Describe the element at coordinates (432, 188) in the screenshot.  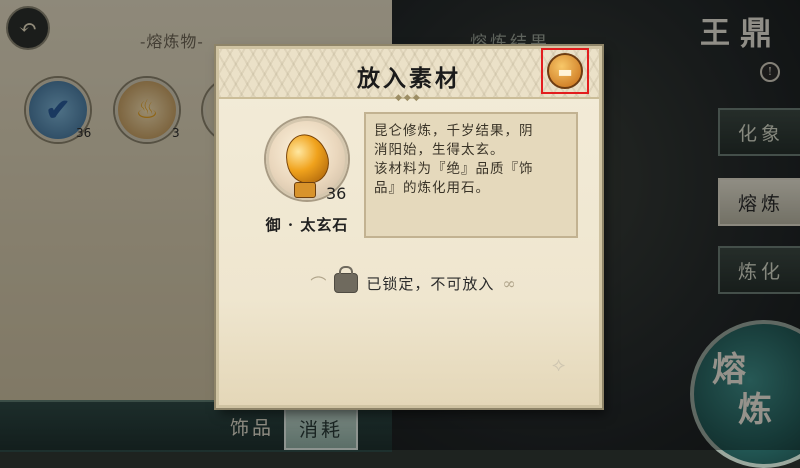
I see `description-line: 品』的炼化用石。` at that location.